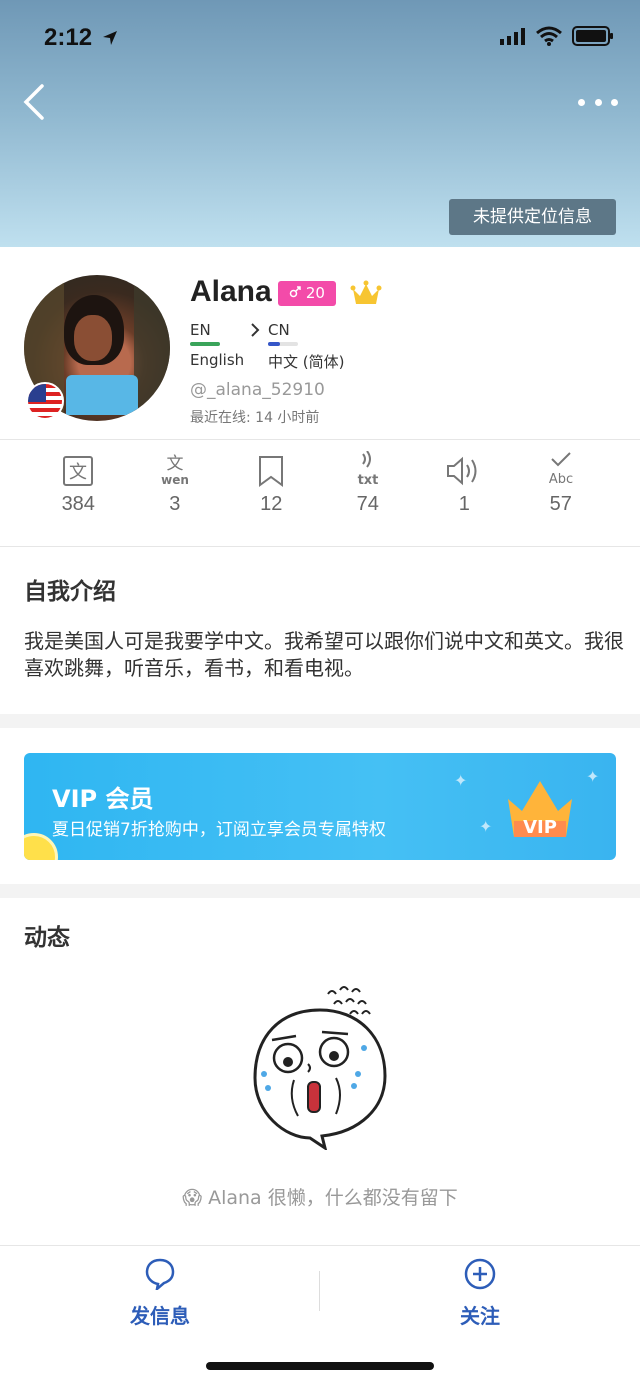  Describe the element at coordinates (175, 480) in the screenshot. I see `svg-text: wen` at that location.